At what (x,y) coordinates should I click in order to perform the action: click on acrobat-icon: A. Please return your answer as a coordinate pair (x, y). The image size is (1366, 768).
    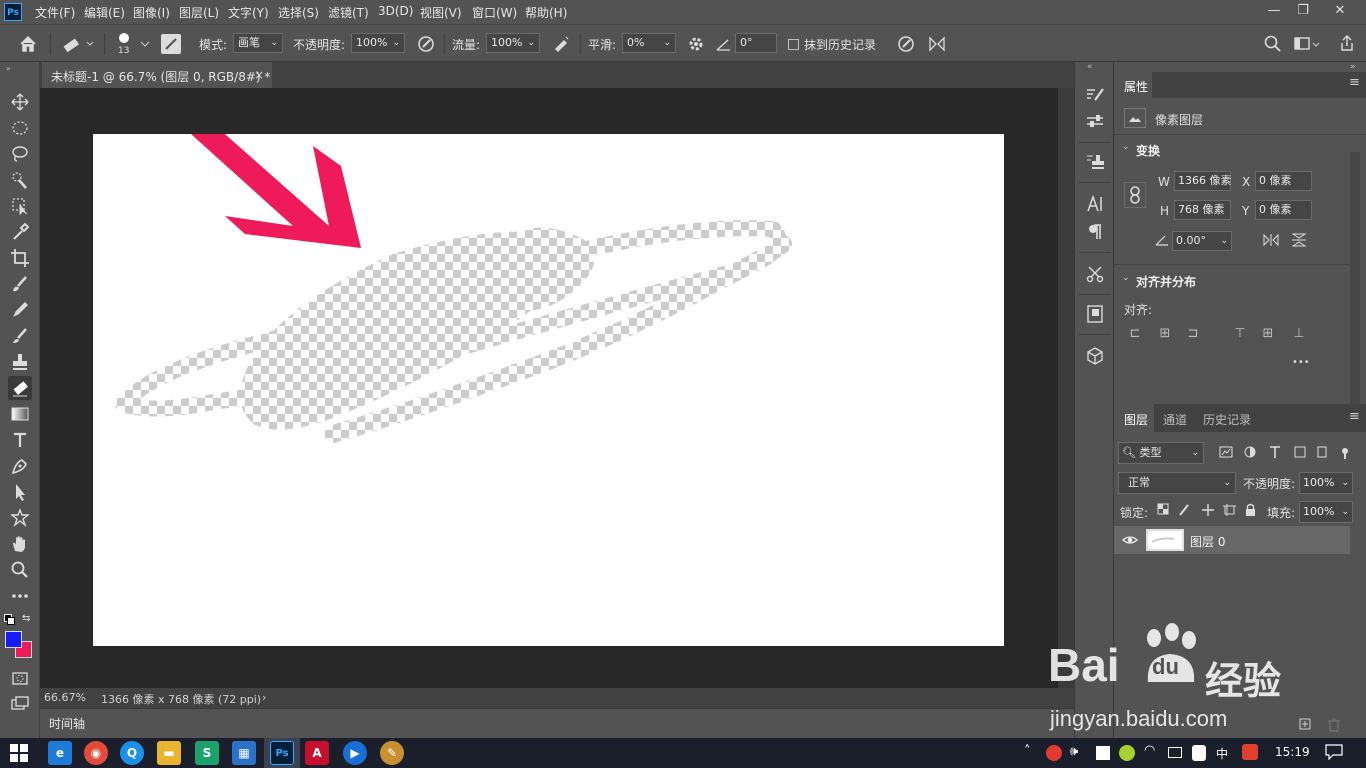
    Looking at the image, I should click on (317, 753).